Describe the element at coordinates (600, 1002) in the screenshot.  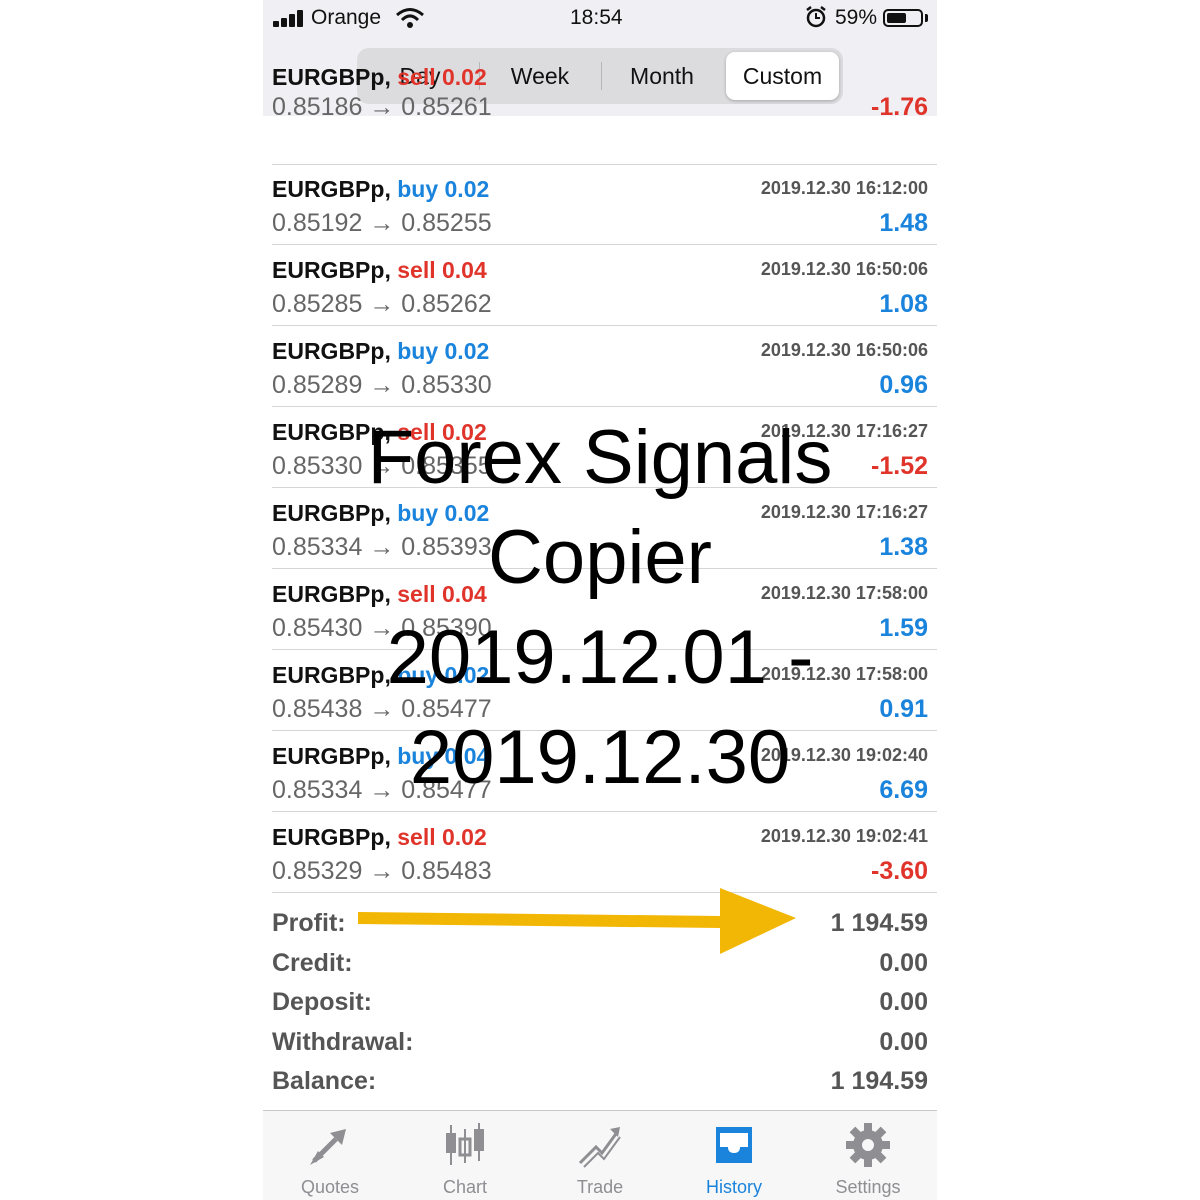
I see `summary-deposit-row: Deposit: 0.00` at that location.